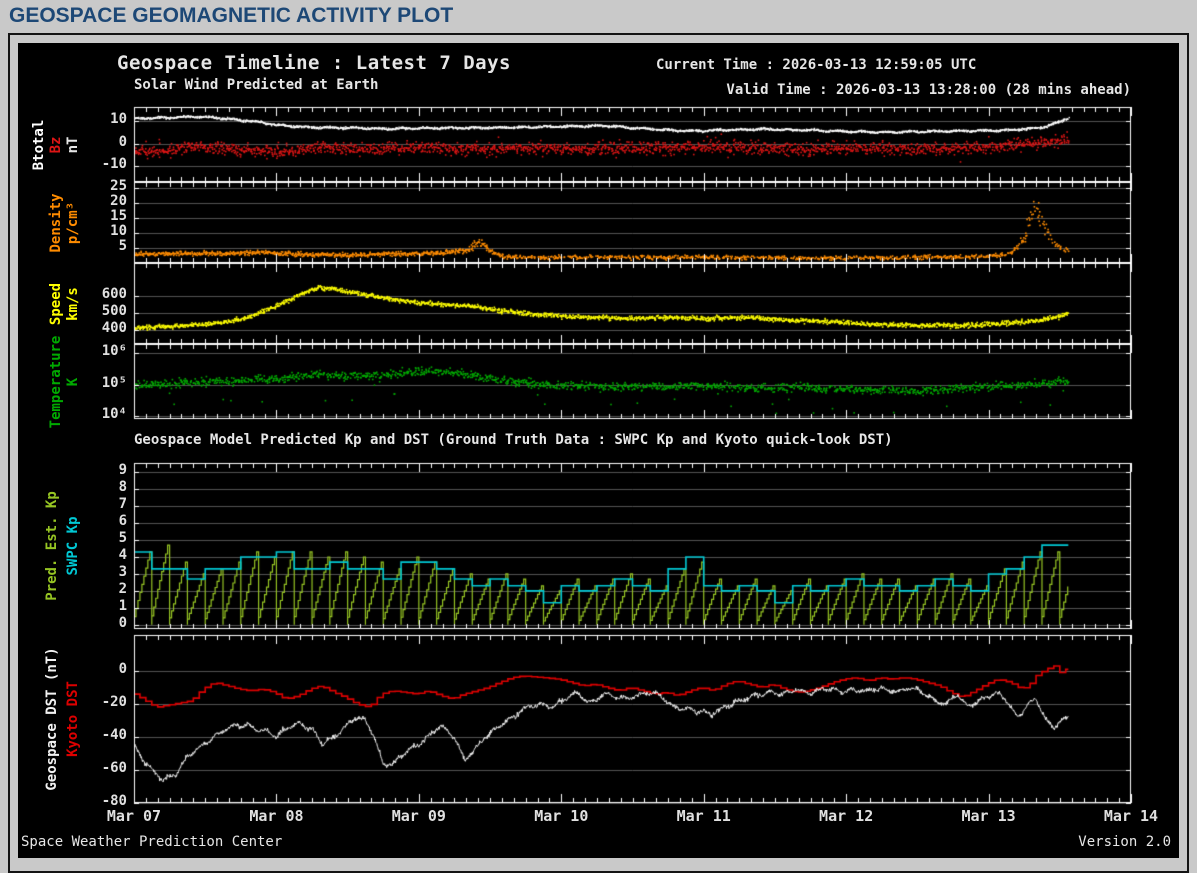 The image size is (1197, 873). What do you see at coordinates (52, 719) in the screenshot?
I see `axis-label-geospace-dst-nt: Geospace DST (nT)` at bounding box center [52, 719].